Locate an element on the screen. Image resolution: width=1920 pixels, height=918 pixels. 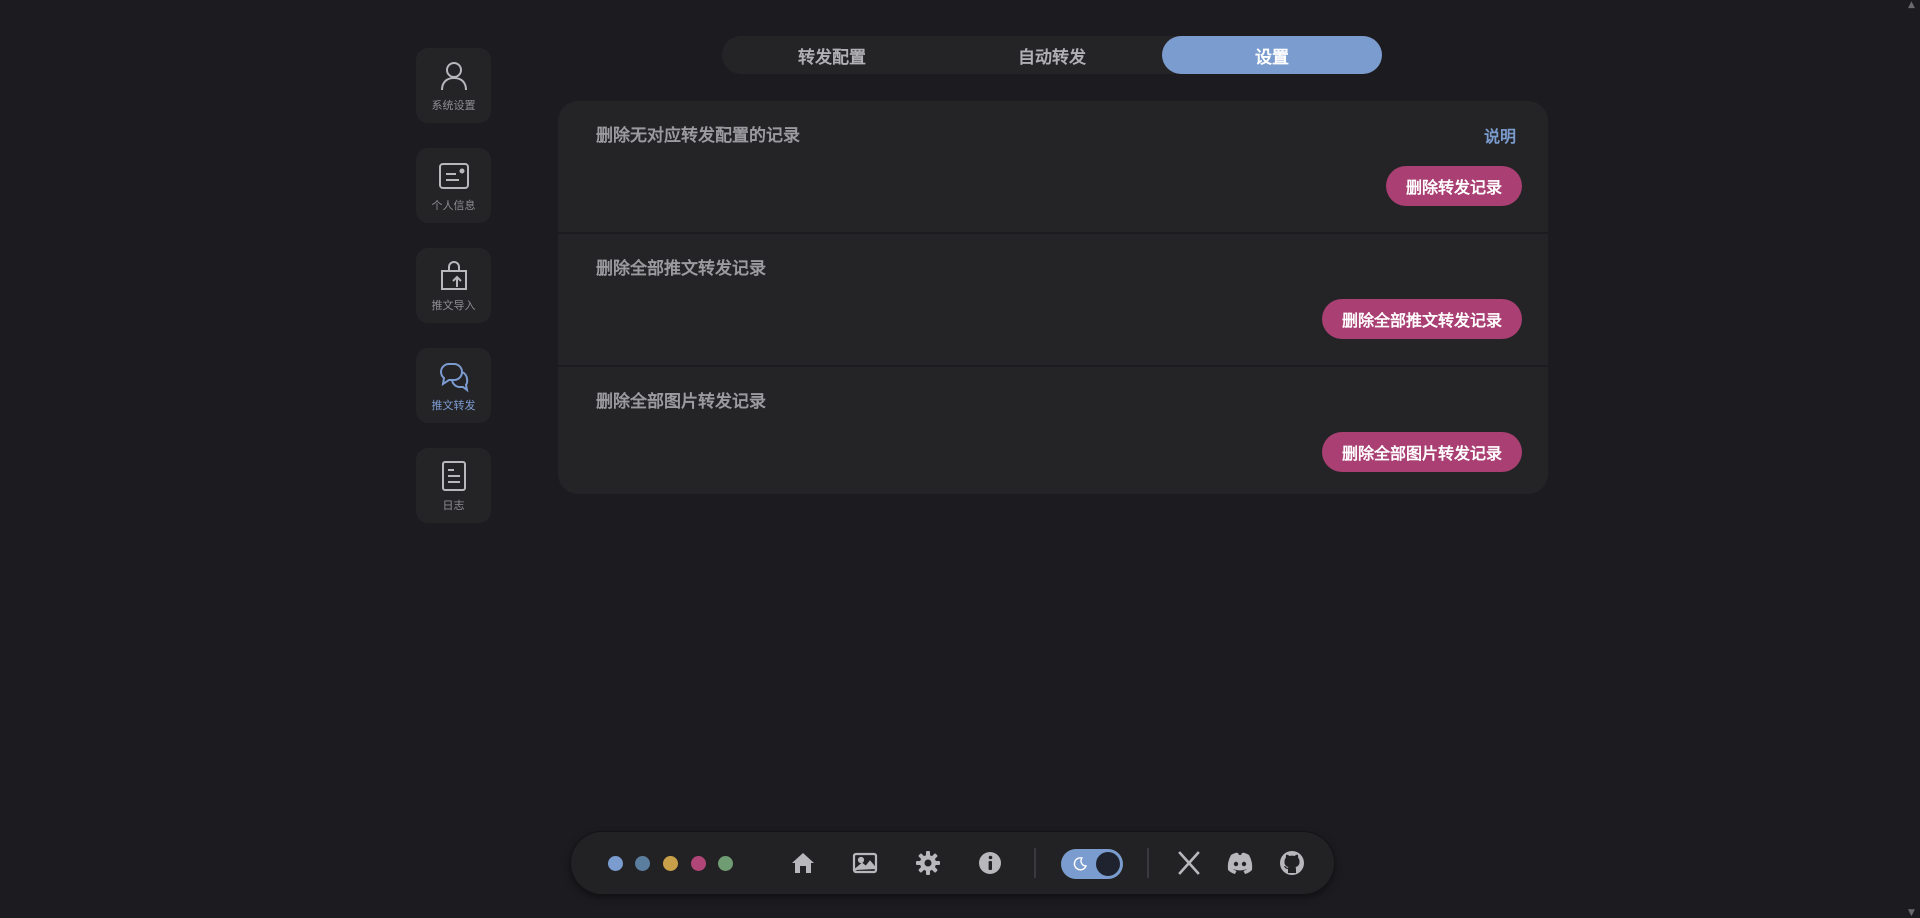
toggle-knob is located at coordinates (1108, 864).